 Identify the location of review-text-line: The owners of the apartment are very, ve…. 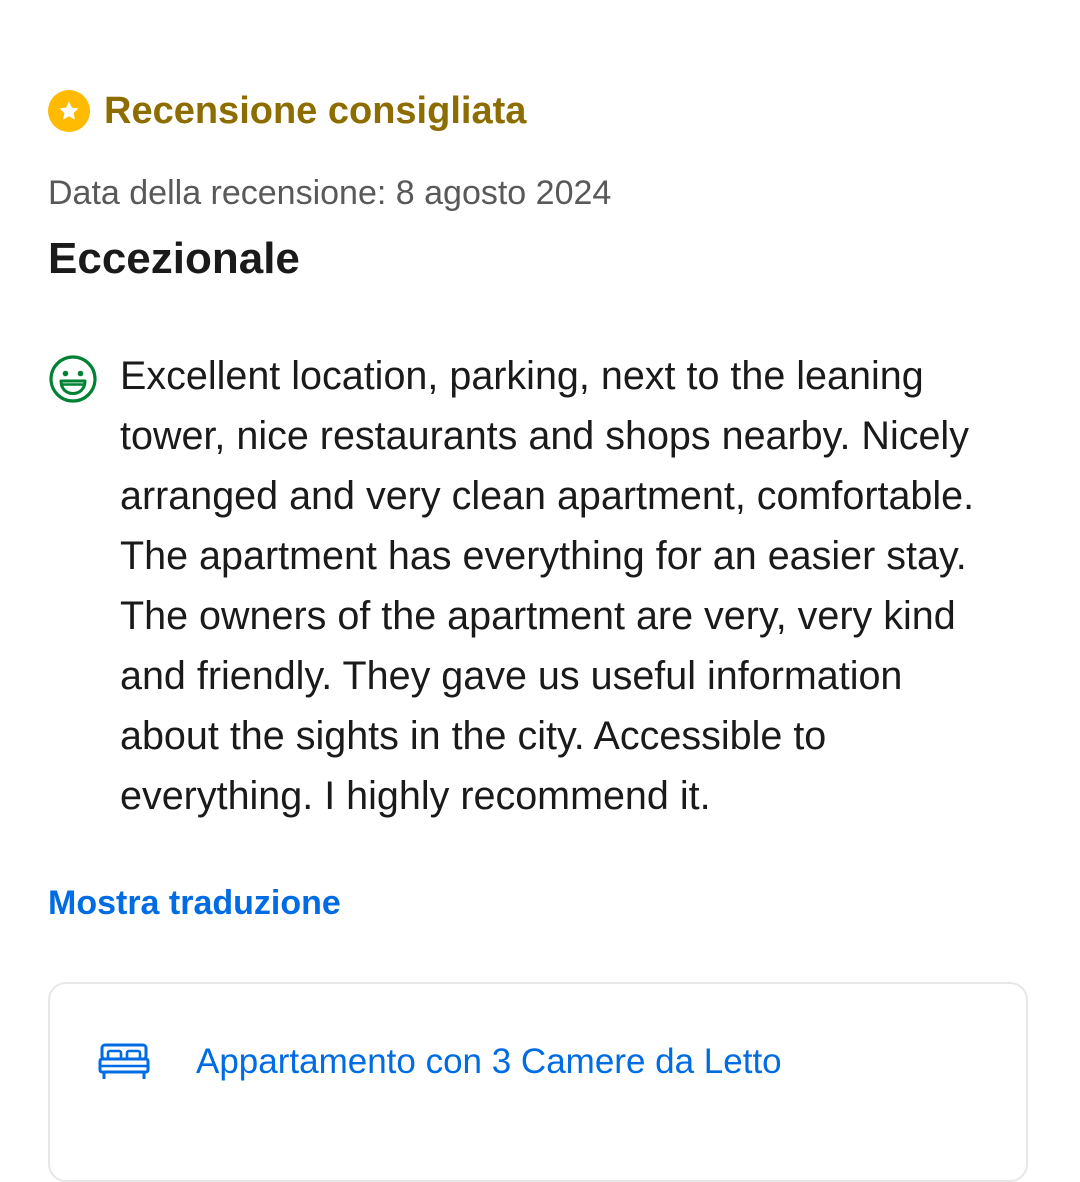
(538, 616).